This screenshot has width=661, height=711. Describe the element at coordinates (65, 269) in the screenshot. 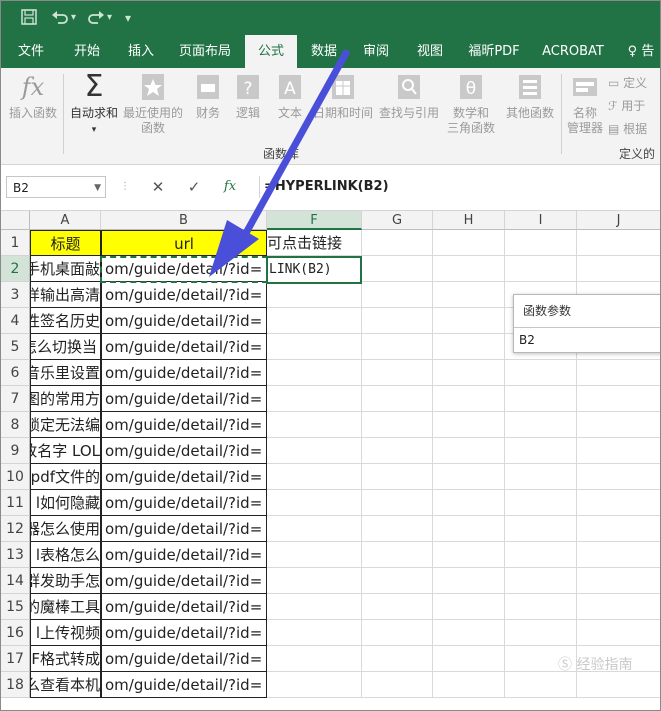

I see `title-cell: 影手机桌面敲` at that location.